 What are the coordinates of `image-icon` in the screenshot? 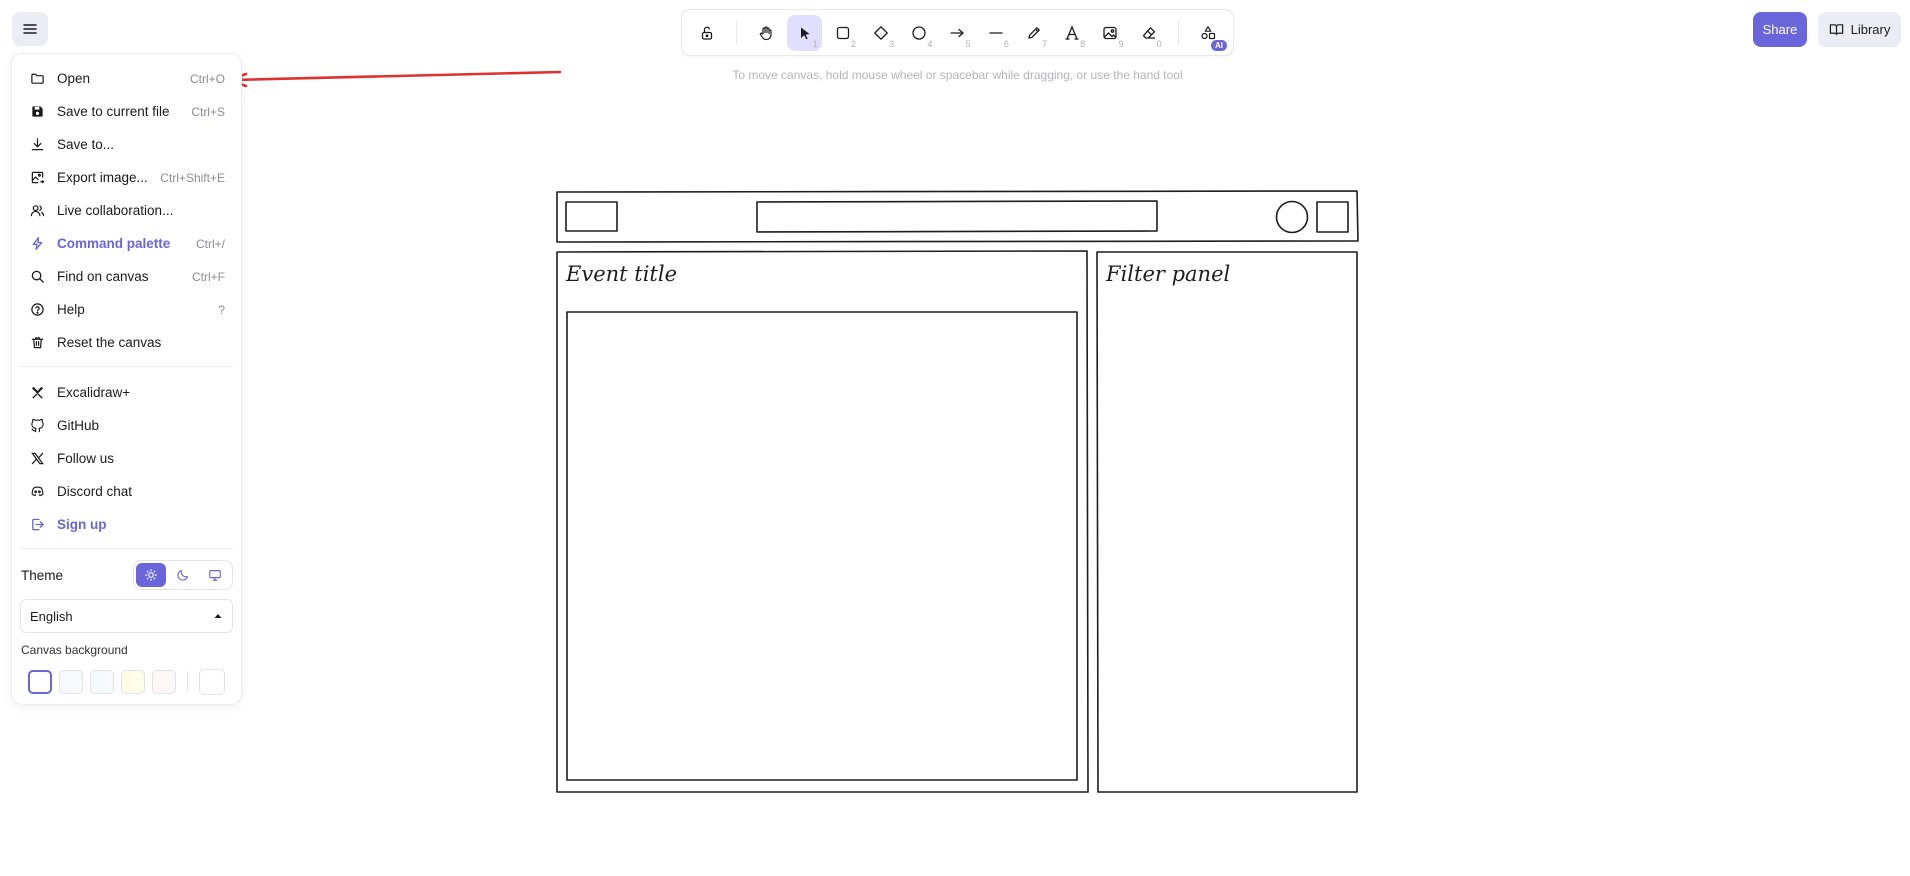 It's located at (1110, 32).